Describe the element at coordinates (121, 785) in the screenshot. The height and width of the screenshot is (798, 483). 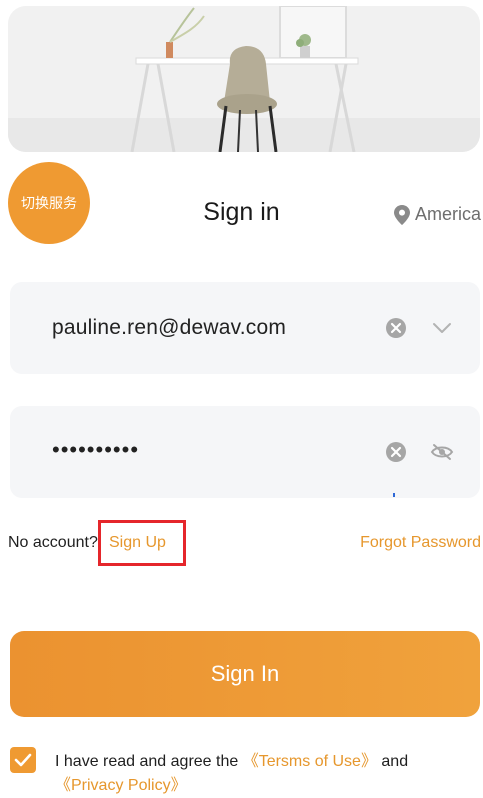
I see `privacy-policy-link: 《Privacy Policy》` at that location.